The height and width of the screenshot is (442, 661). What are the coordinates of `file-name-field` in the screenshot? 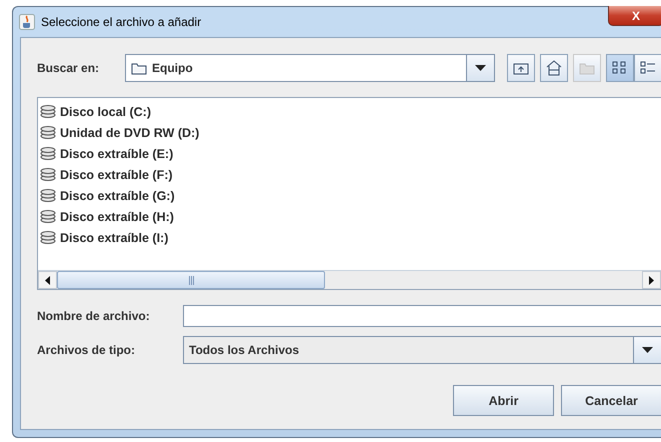 It's located at (422, 316).